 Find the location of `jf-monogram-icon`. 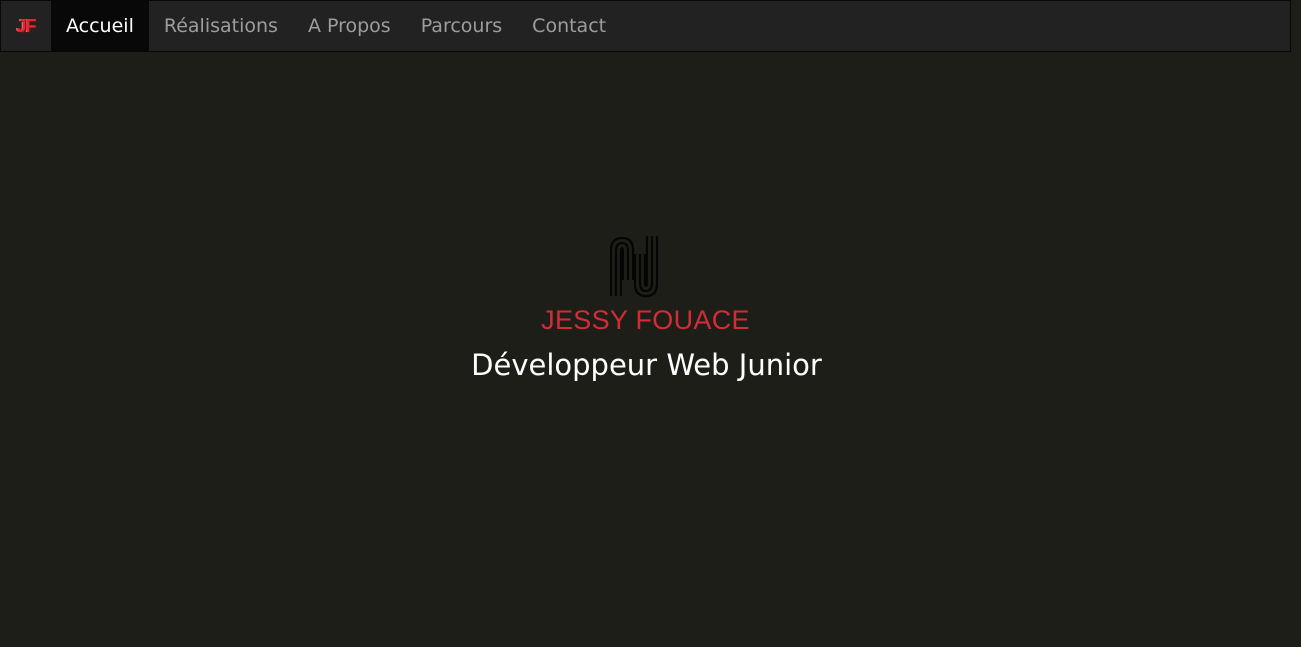

jf-monogram-icon is located at coordinates (634, 267).